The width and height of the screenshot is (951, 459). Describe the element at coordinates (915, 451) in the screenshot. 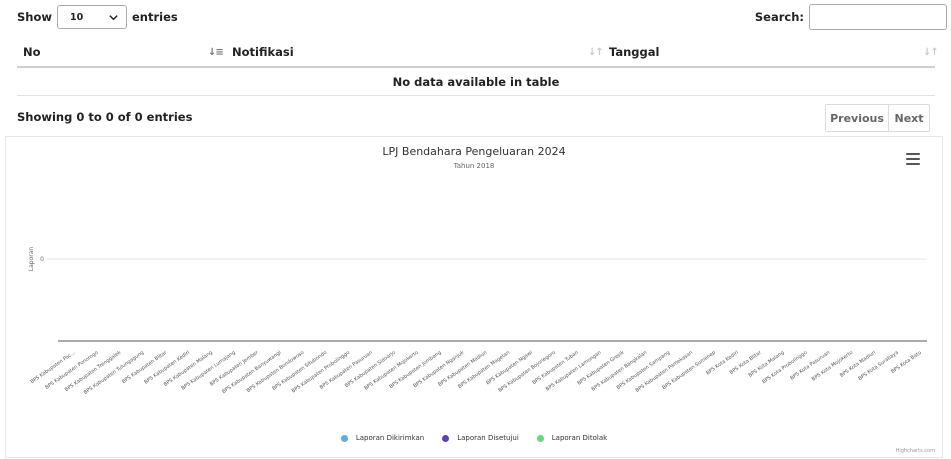

I see `chart-credits: Highcharts.com` at that location.